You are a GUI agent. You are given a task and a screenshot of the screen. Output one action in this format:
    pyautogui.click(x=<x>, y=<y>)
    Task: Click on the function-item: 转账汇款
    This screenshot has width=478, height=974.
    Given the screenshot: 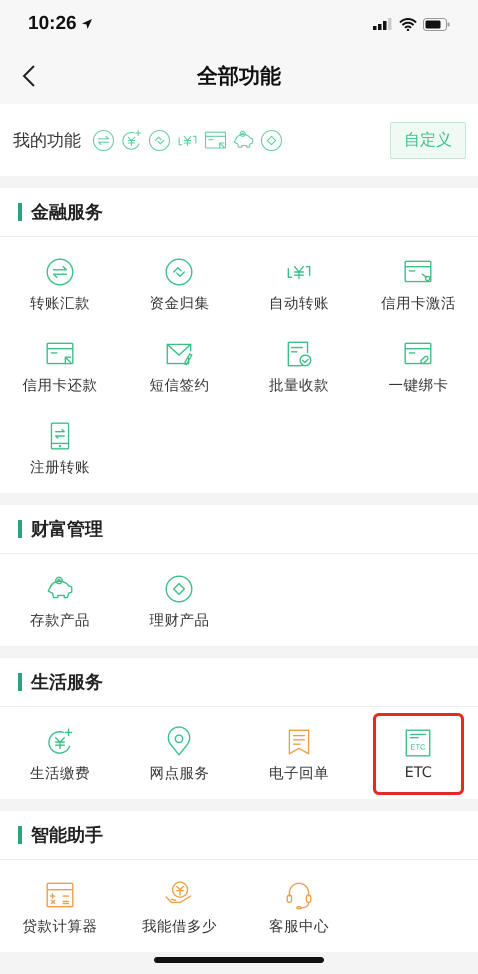 What is the action you would take?
    pyautogui.click(x=60, y=284)
    